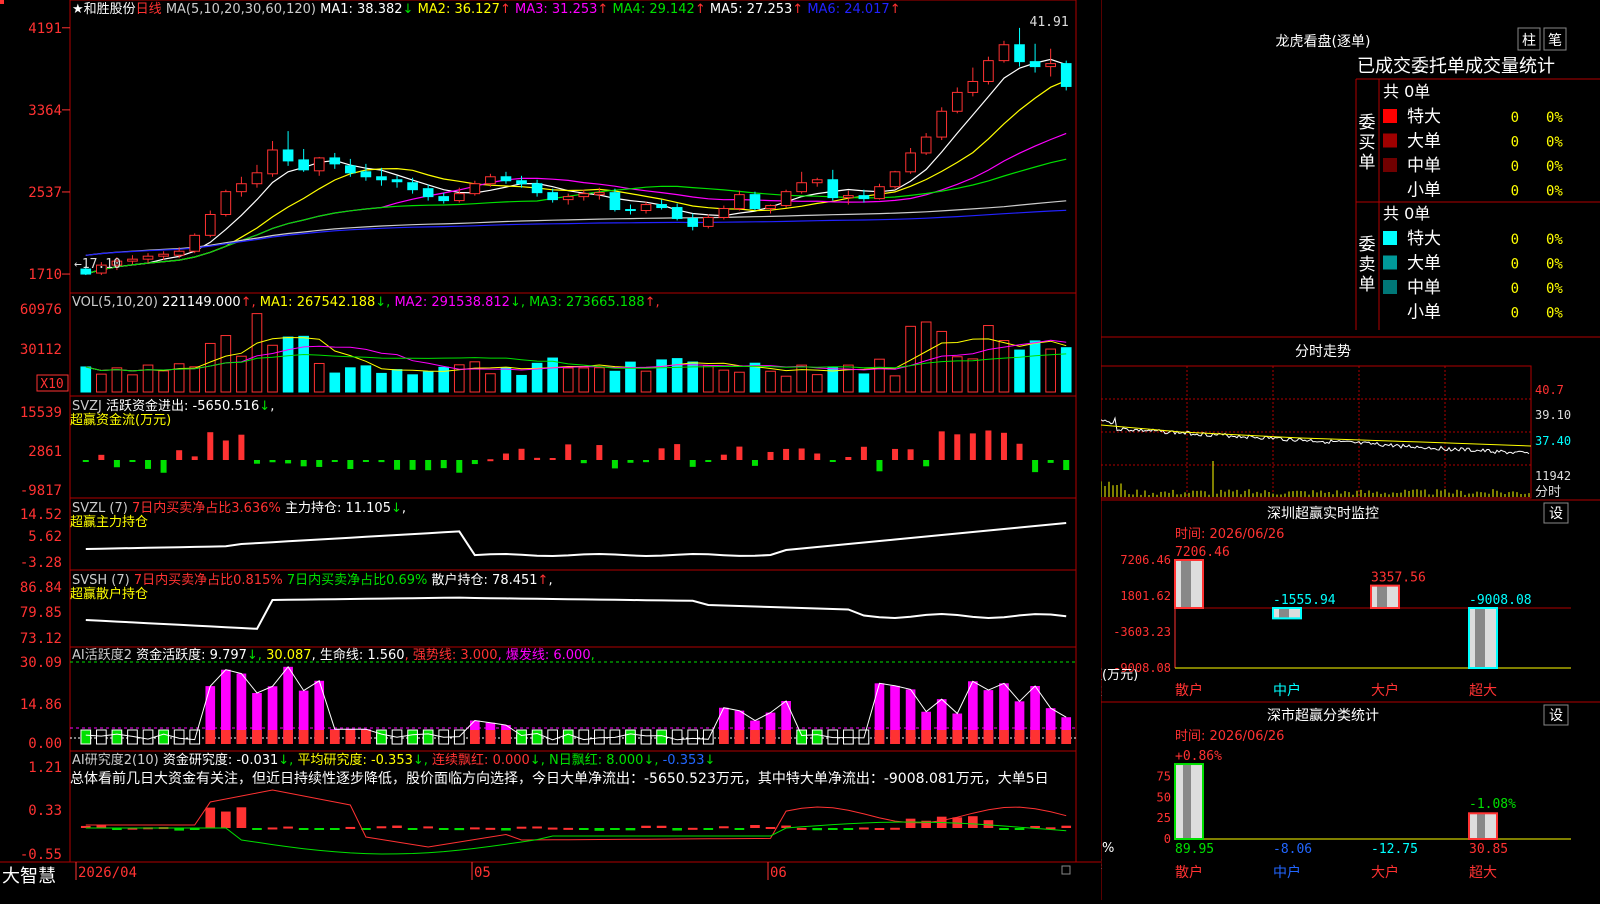 Image resolution: width=1600 pixels, height=904 pixels. Describe the element at coordinates (1556, 514) in the screenshot. I see `monitor-settings-label: 设` at that location.